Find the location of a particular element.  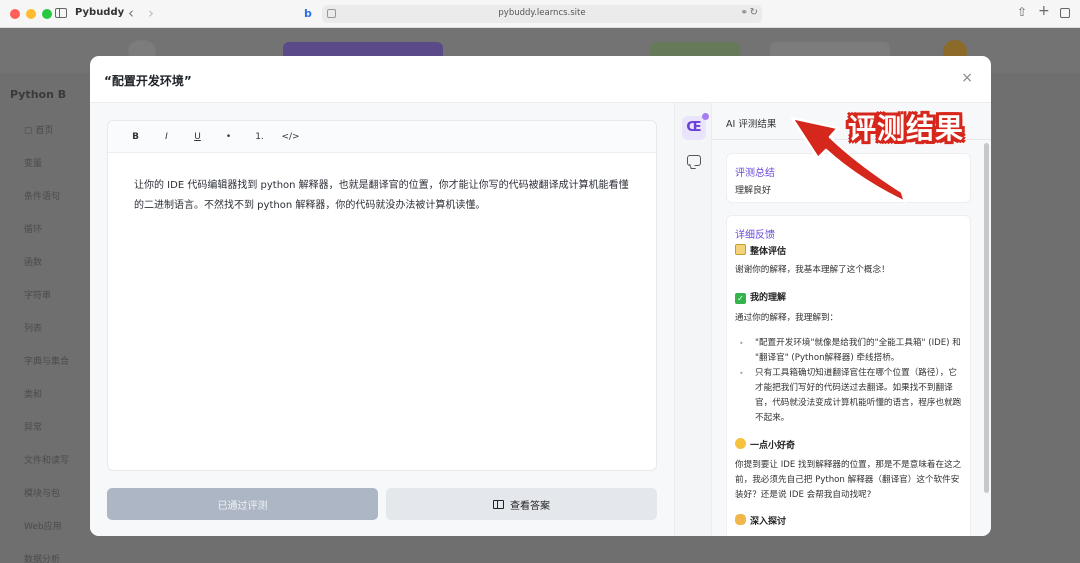

background-sidebar-item: 数据分析 is located at coordinates (42, 559).